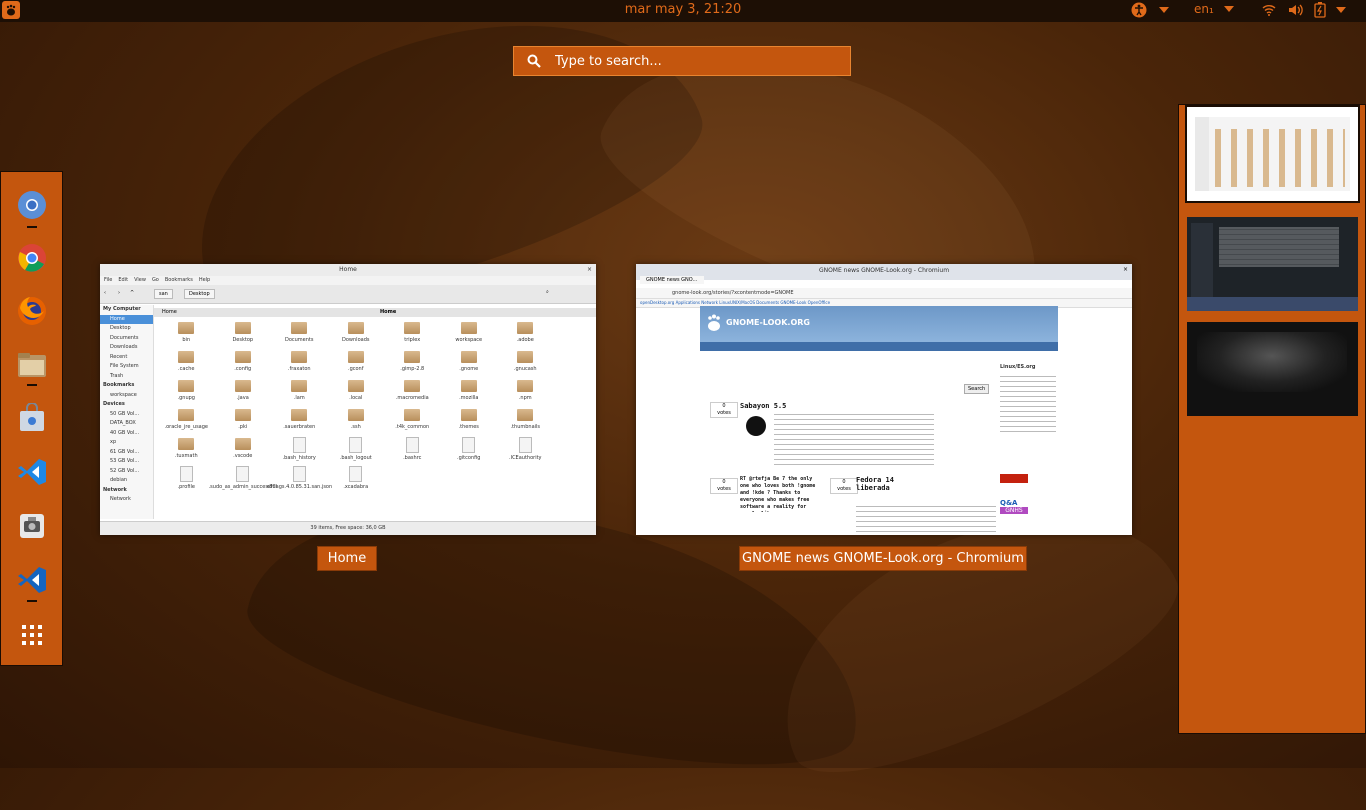  I want to click on menu-go: Go, so click(155, 280).